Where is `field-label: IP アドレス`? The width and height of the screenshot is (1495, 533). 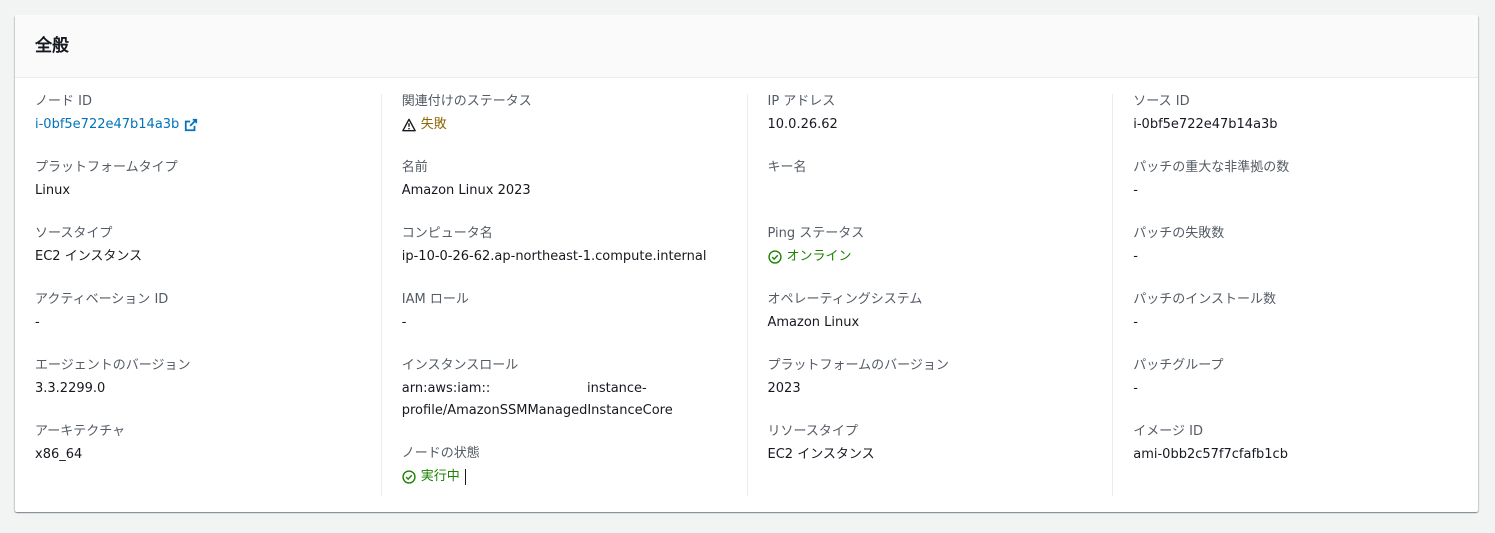
field-label: IP アドレス is located at coordinates (801, 101).